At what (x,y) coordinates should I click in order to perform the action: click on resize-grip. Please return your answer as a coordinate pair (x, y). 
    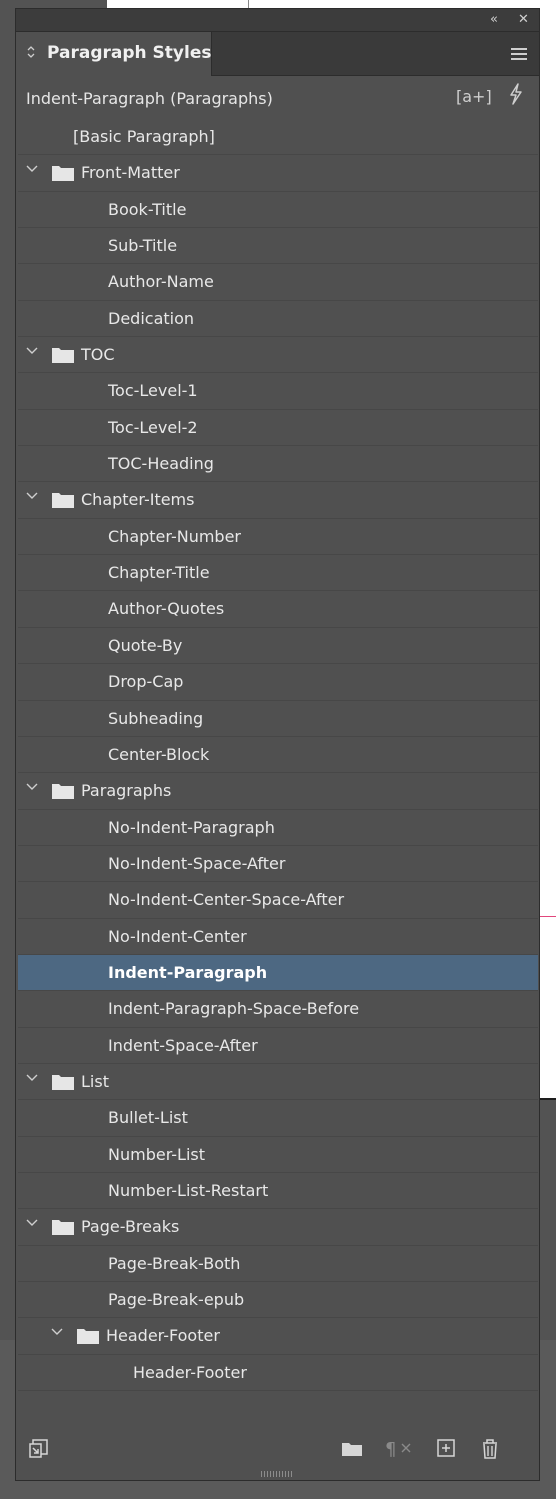
    Looking at the image, I should click on (277, 1474).